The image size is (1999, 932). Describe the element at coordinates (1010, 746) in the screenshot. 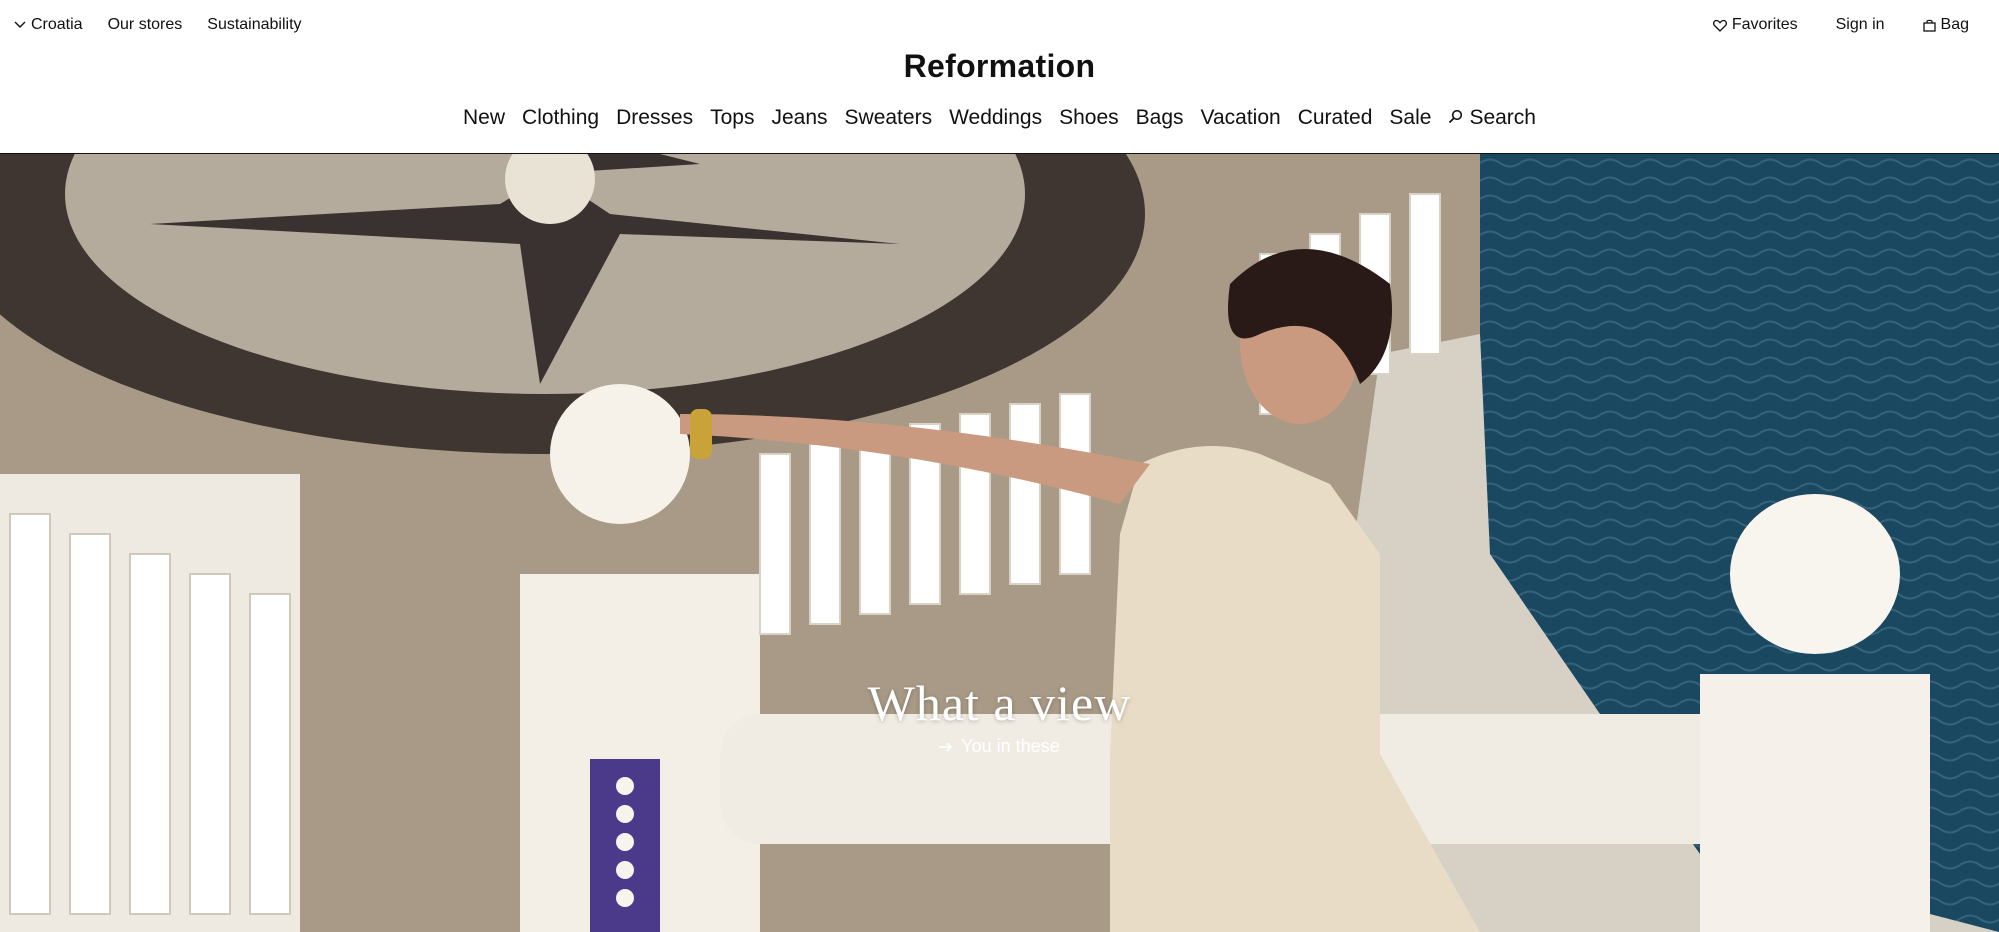

I see `hero-cta-label: You in these` at that location.